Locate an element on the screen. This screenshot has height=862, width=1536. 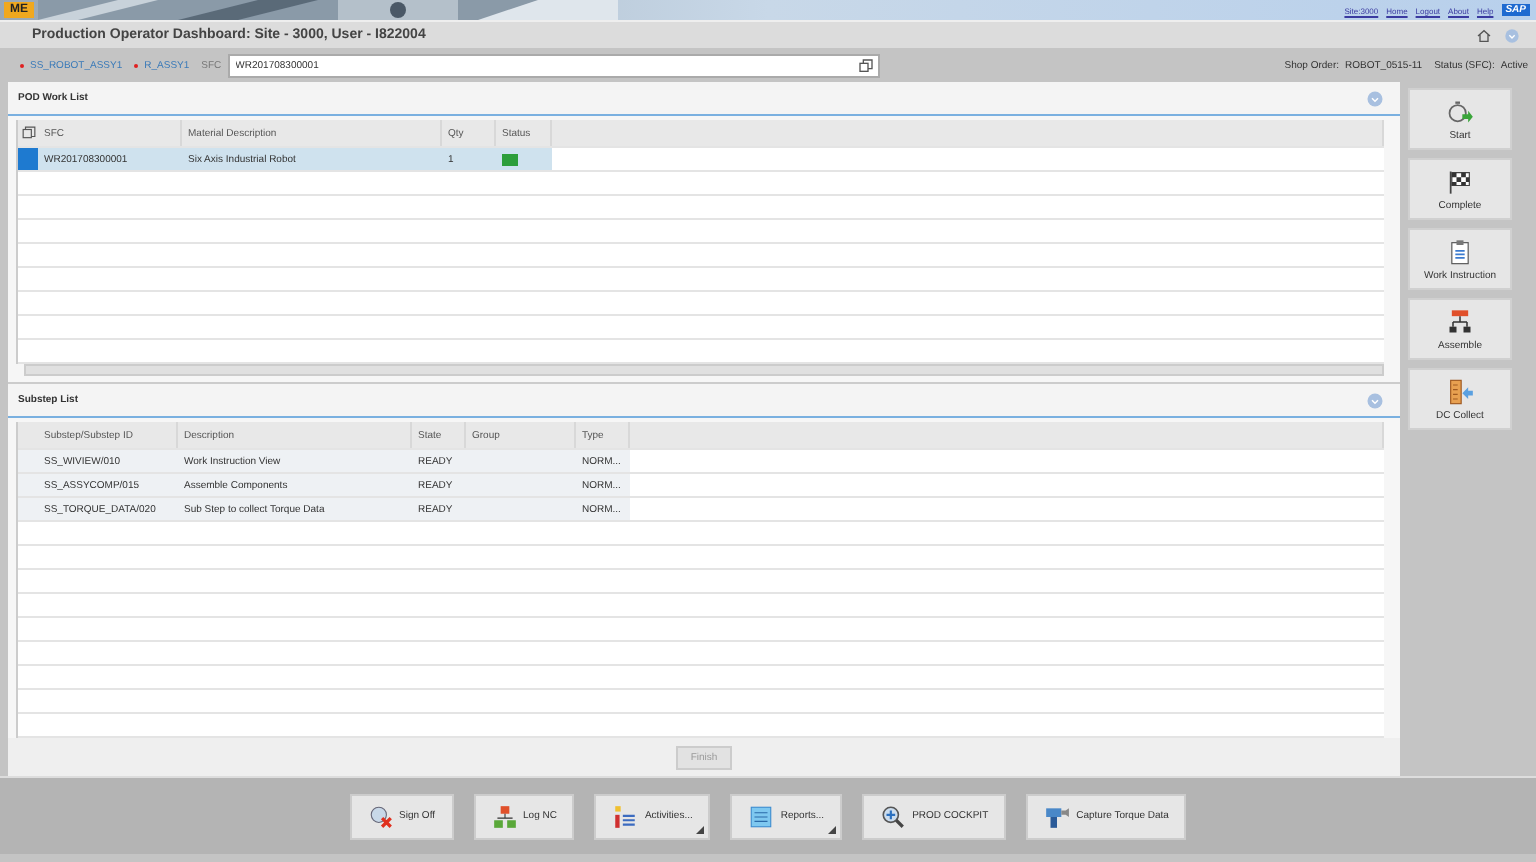
stopwatch-arrow-icon is located at coordinates (1460, 111).